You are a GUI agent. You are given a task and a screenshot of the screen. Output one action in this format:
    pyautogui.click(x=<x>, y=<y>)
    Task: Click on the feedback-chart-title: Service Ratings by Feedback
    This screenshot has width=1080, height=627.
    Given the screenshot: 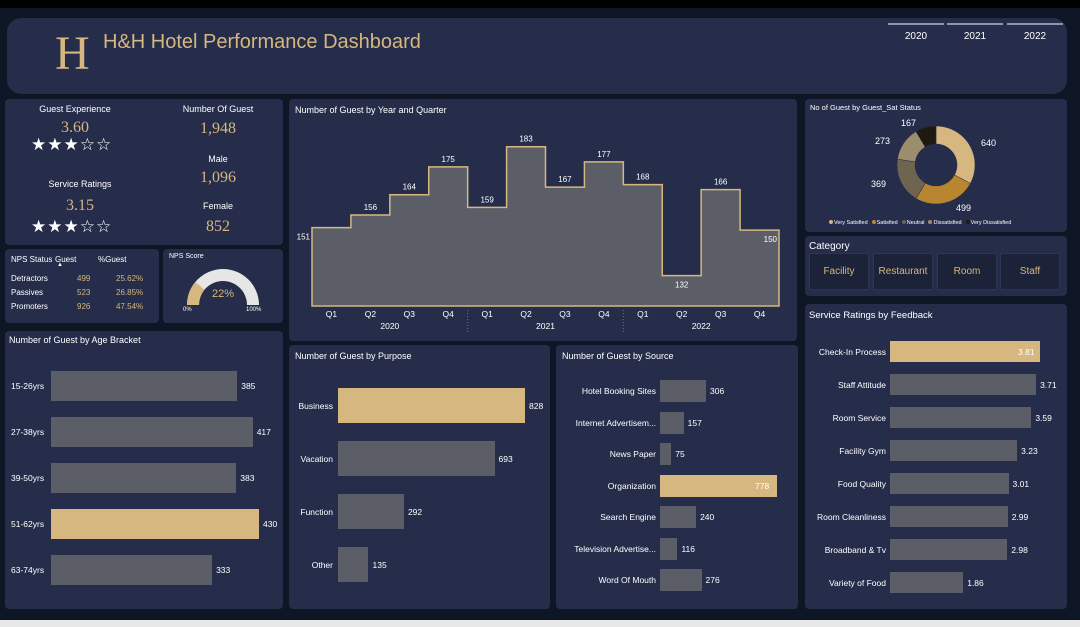 What is the action you would take?
    pyautogui.click(x=871, y=315)
    